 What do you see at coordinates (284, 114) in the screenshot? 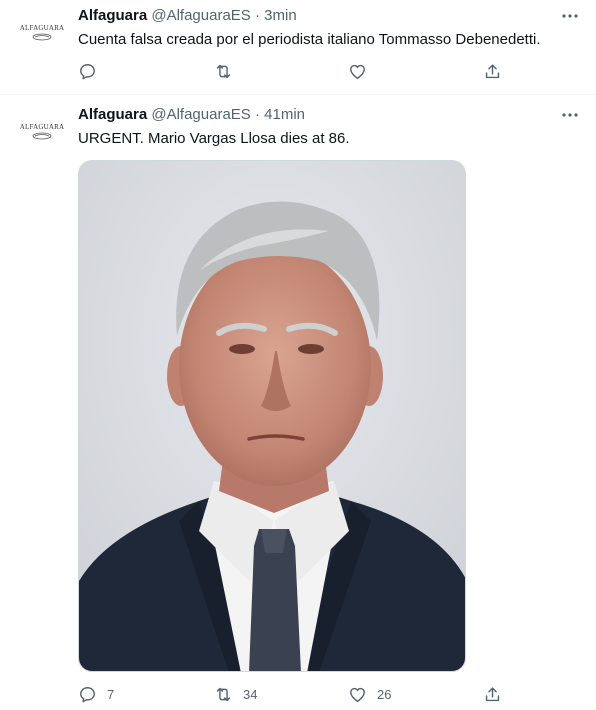
I see `timestamp: 41min` at bounding box center [284, 114].